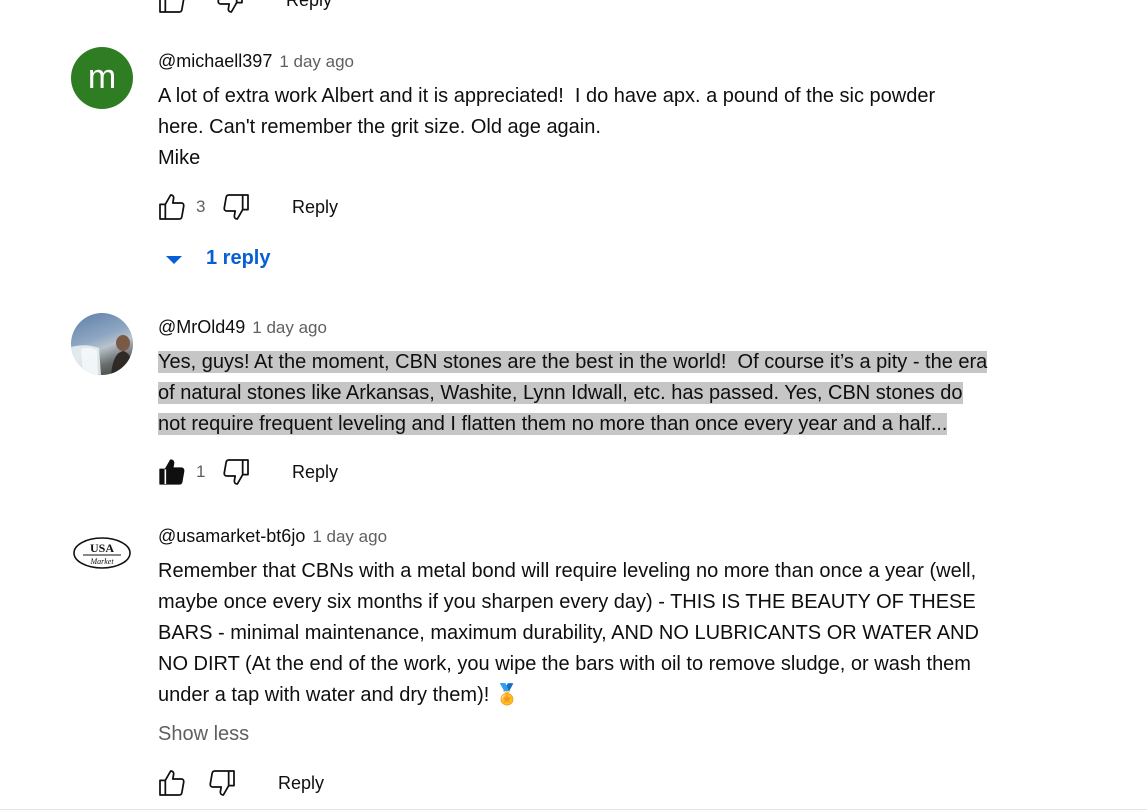  I want to click on comment-actions: 1 Reply, so click(247, 472).